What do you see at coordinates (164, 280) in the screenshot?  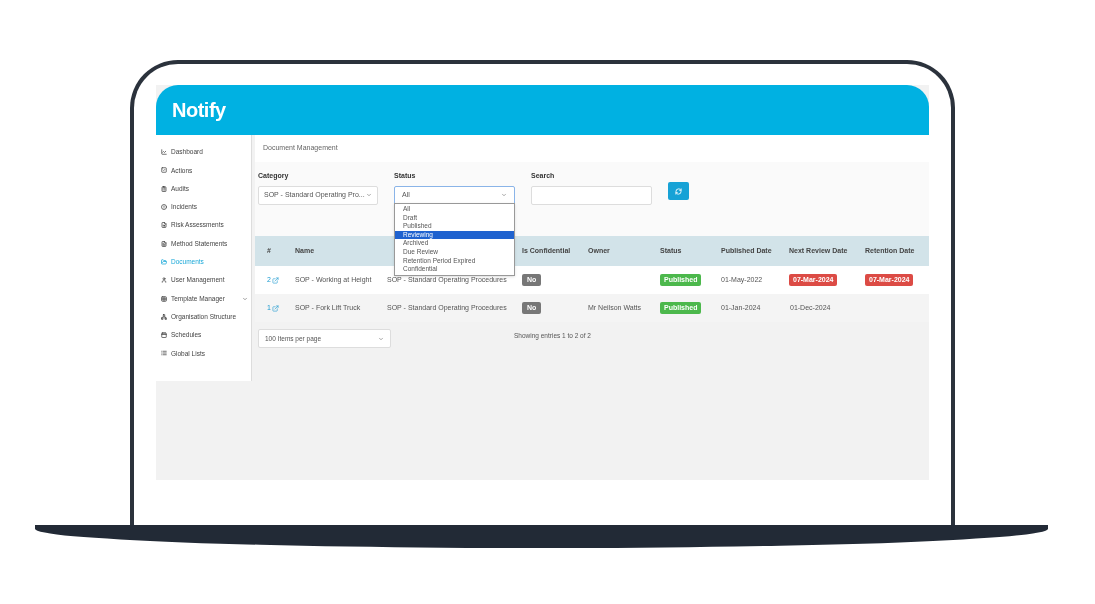 I see `user-icon` at bounding box center [164, 280].